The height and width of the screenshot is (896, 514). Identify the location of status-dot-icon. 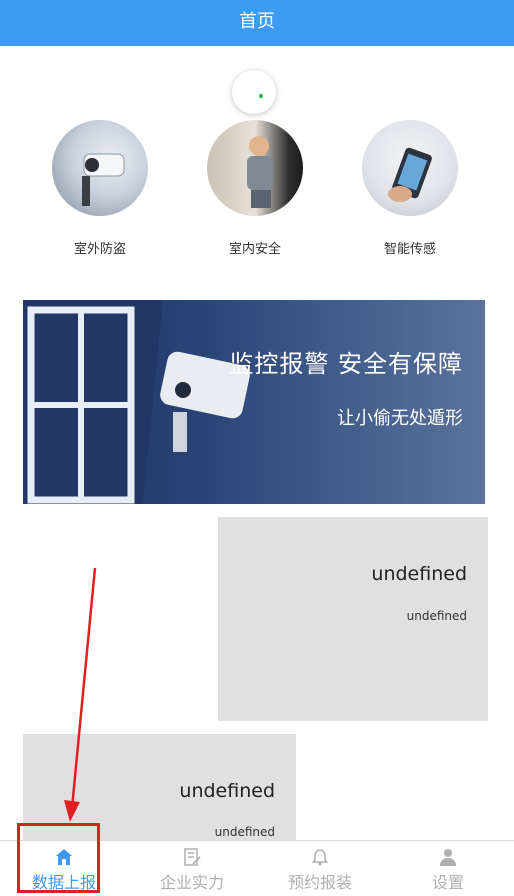
(261, 96).